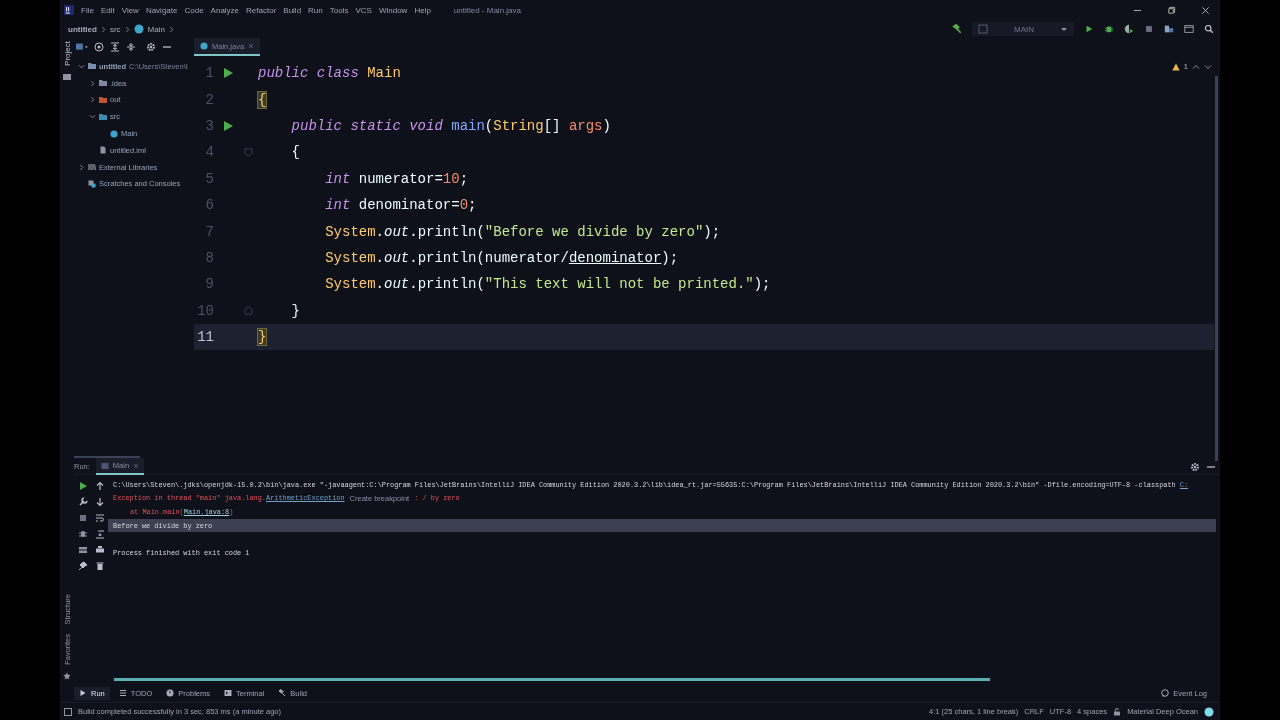  What do you see at coordinates (1205, 10) in the screenshot?
I see `close-icon` at bounding box center [1205, 10].